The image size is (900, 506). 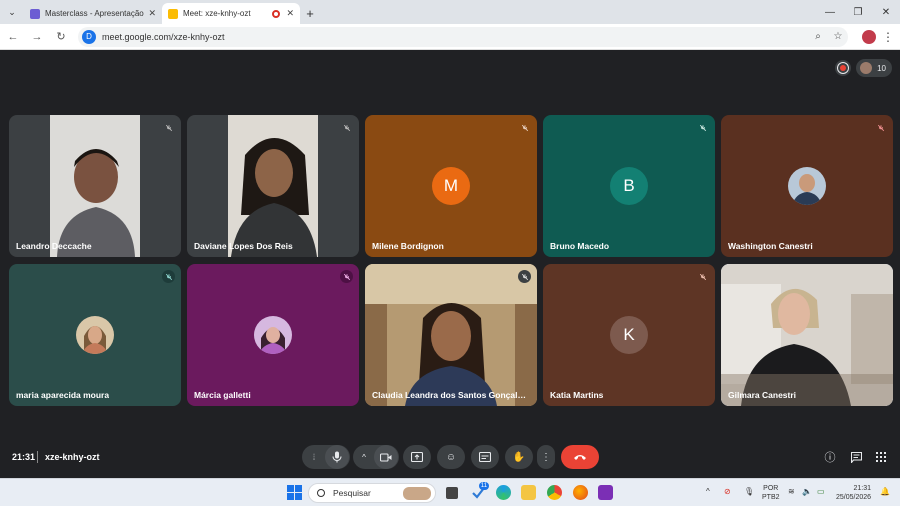 I want to click on more-options-button: ⋮, so click(x=546, y=457).